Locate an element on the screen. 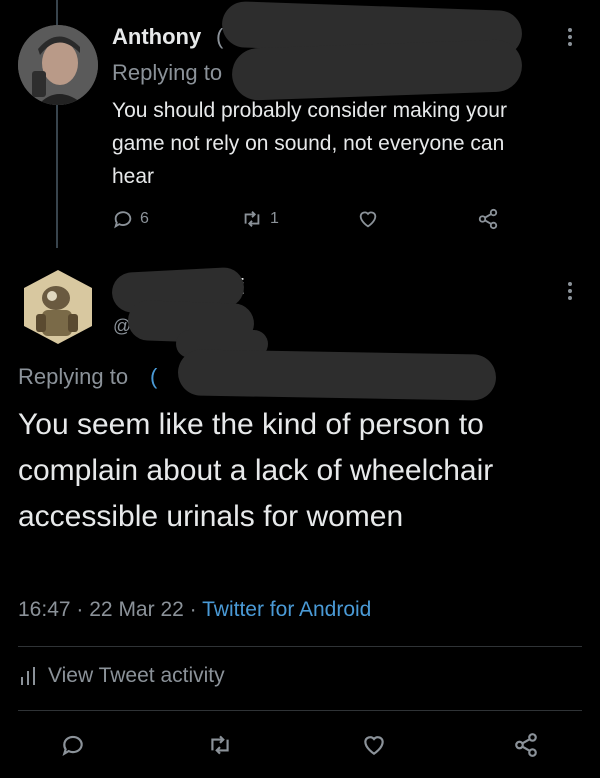 This screenshot has width=600, height=778. tweet-date: 22 Mar 22 is located at coordinates (136, 609).